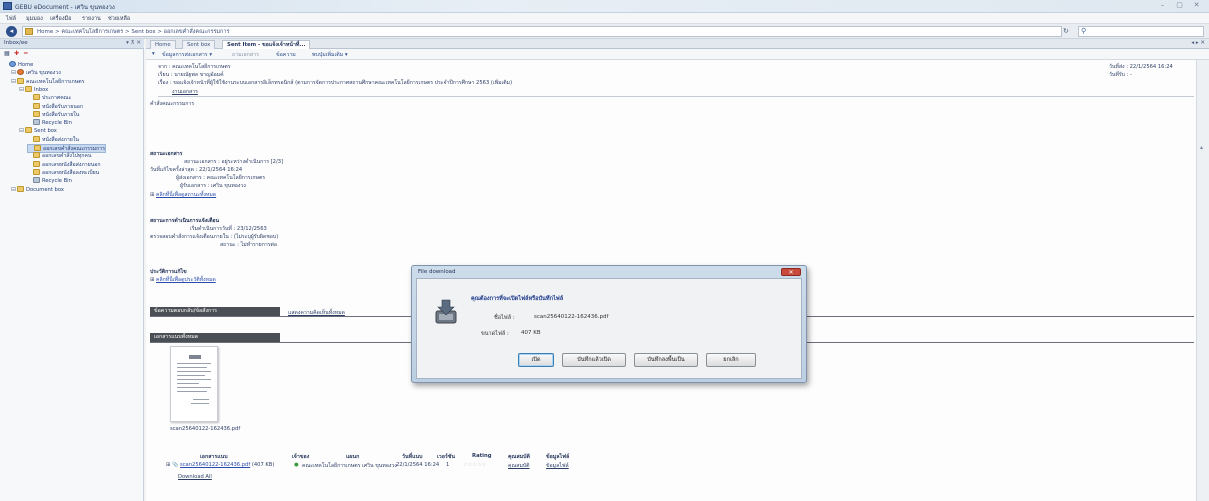  Describe the element at coordinates (517, 299) in the screenshot. I see `dialog-question: คุณต้องการที่จะเปิดไฟล์หรือบันทึกไฟล์` at that location.